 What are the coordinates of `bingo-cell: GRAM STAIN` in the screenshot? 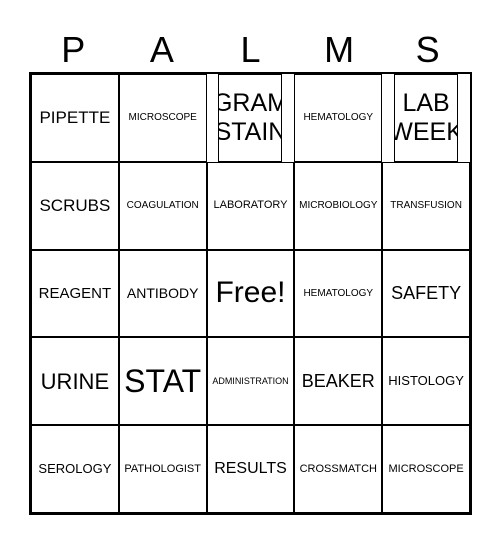 It's located at (250, 118).